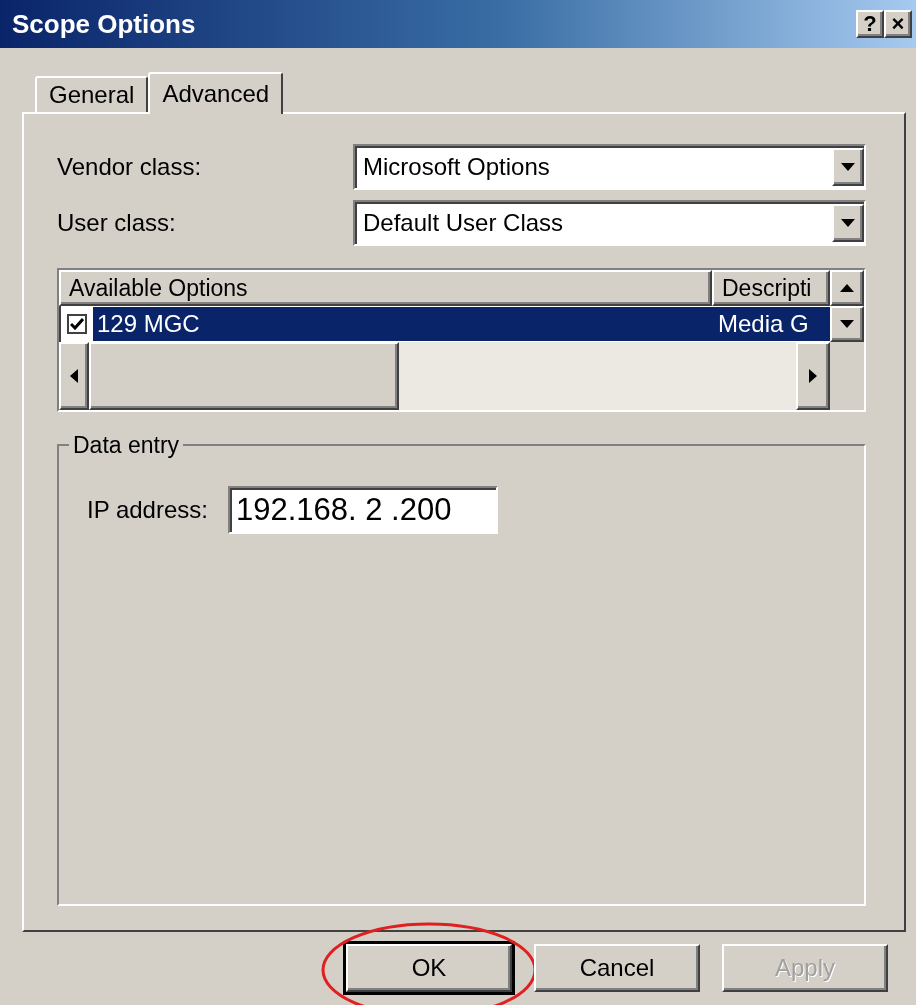 This screenshot has height=1005, width=916. I want to click on field-label: IP address:, so click(147, 510).